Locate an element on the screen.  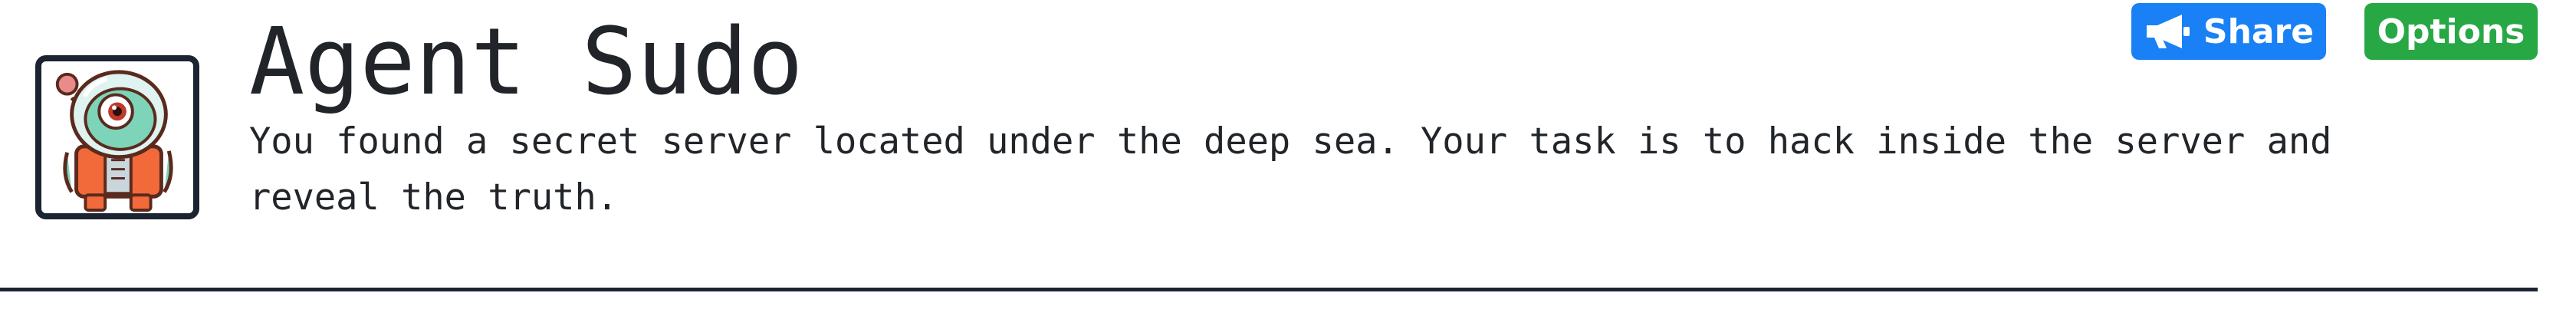
megaphone-icon is located at coordinates (2168, 31).